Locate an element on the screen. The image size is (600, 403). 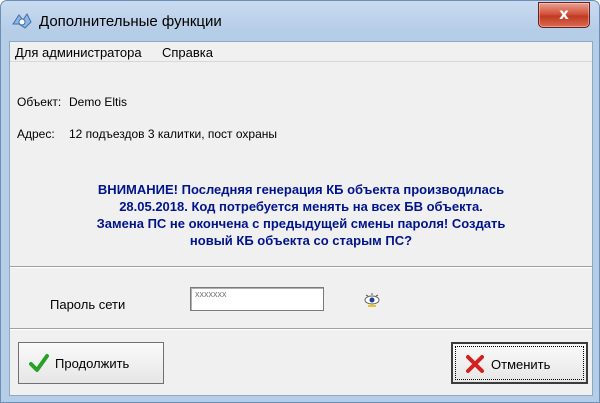
continue-label: Продолжить is located at coordinates (92, 363).